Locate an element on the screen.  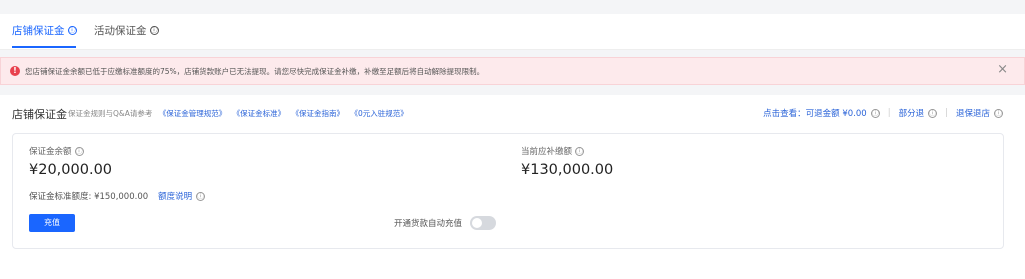
active-tab-indicator is located at coordinates (44, 47).